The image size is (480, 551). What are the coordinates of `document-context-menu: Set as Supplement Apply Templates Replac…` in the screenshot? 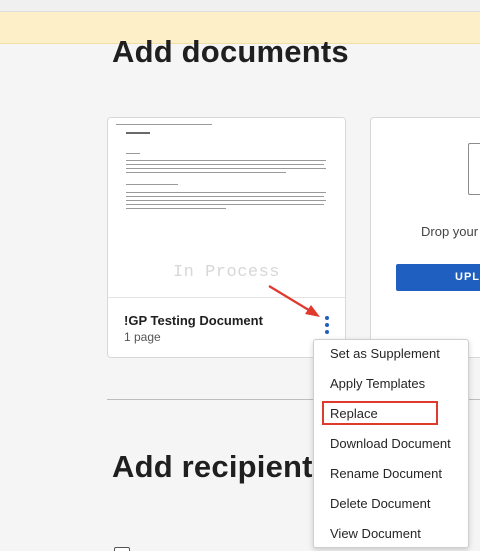 It's located at (391, 443).